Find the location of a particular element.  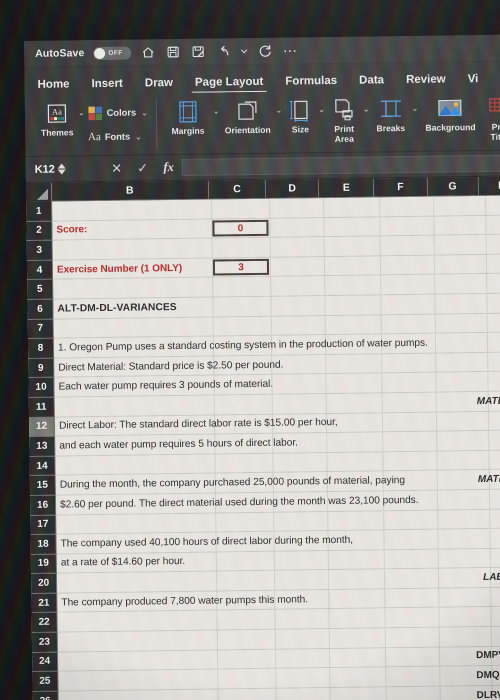

cell-D24 is located at coordinates (303, 658).